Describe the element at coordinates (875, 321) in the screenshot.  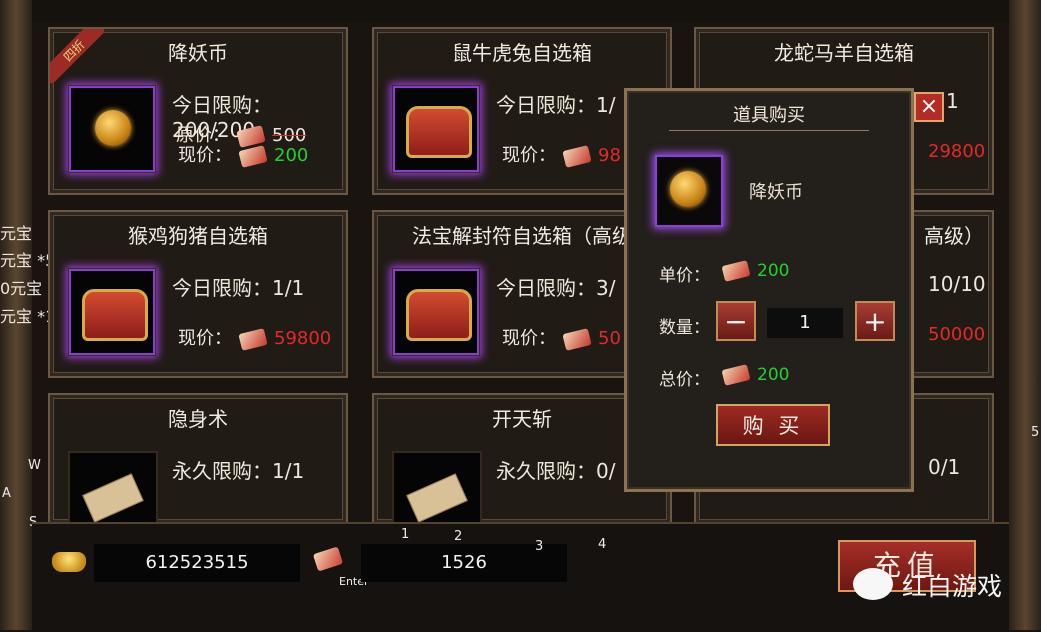
I see `plus-button: +` at that location.